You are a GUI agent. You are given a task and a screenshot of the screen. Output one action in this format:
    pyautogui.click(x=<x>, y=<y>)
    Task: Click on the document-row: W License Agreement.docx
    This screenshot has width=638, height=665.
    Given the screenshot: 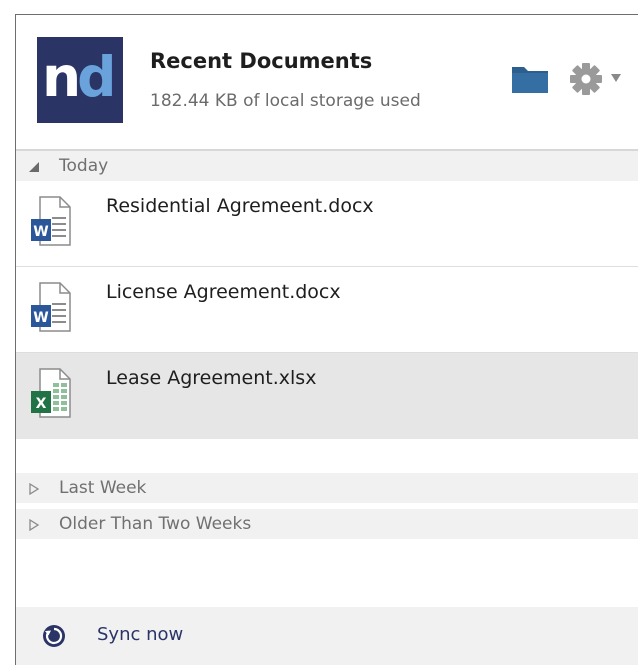 What is the action you would take?
    pyautogui.click(x=327, y=310)
    